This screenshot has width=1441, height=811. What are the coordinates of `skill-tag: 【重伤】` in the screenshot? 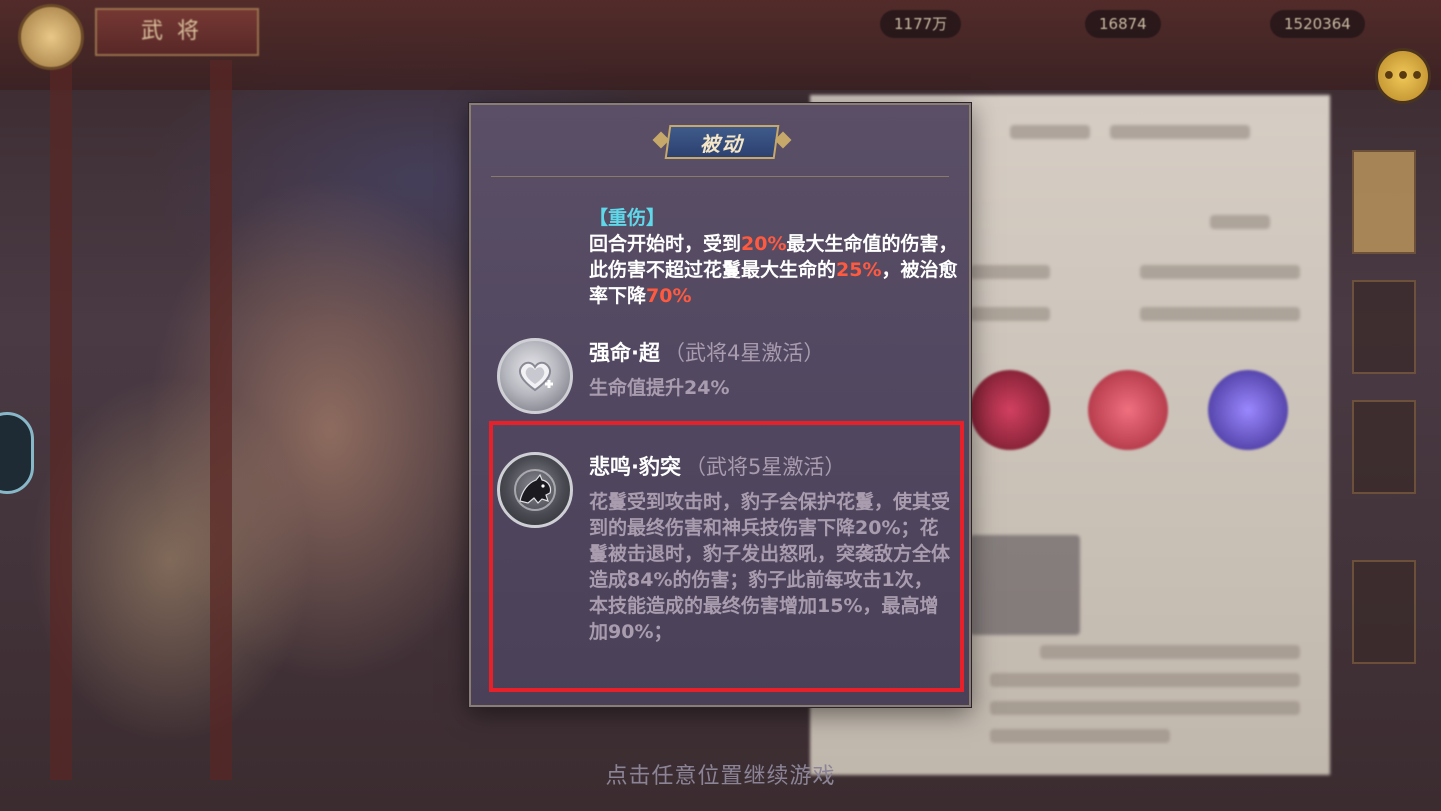 It's located at (627, 218).